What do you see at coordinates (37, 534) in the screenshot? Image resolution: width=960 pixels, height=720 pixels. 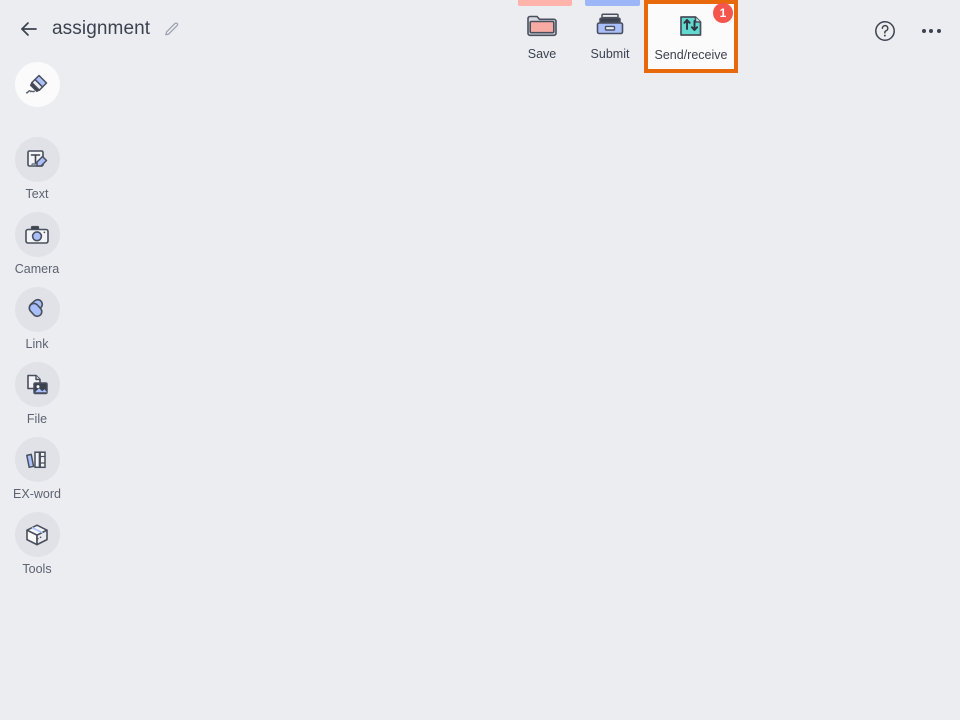 I see `toolbox-cube-icon` at bounding box center [37, 534].